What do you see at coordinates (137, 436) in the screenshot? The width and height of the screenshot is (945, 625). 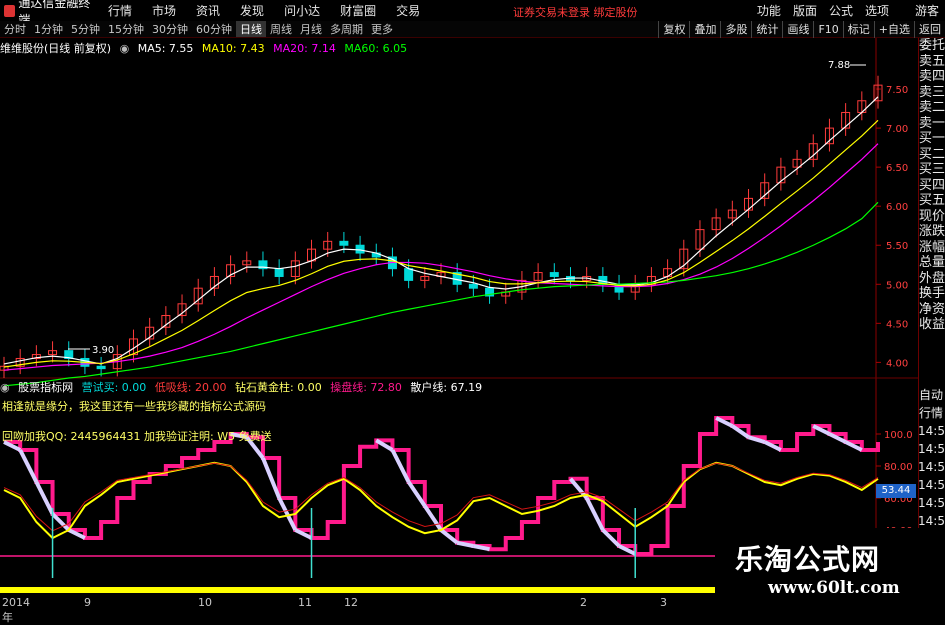 I see `indicator-note-2: 回吻加我QQ: 2445964431 加我验证注明: W5 免费送` at bounding box center [137, 436].